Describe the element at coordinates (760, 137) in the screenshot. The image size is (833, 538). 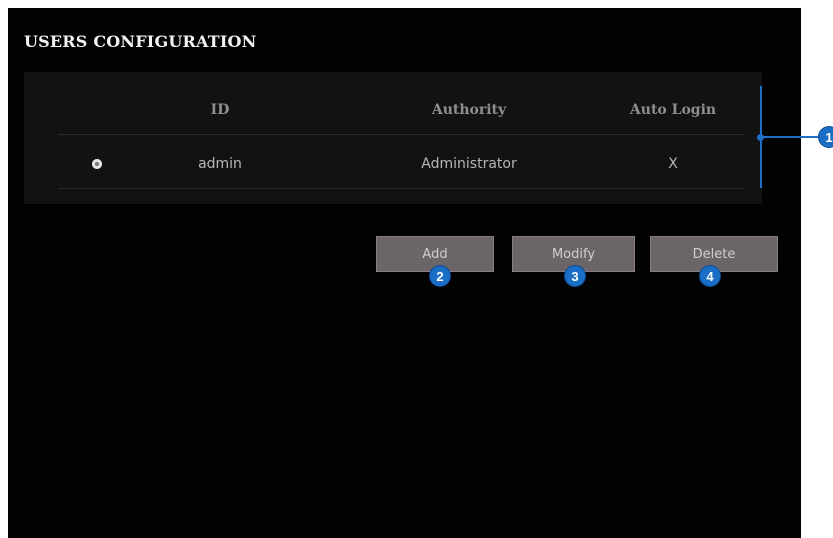
I see `callout-anchor-dot` at that location.